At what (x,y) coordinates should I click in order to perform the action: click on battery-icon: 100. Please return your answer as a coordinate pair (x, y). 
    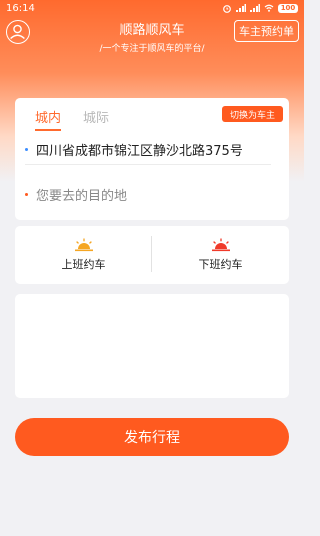
    Looking at the image, I should click on (288, 8).